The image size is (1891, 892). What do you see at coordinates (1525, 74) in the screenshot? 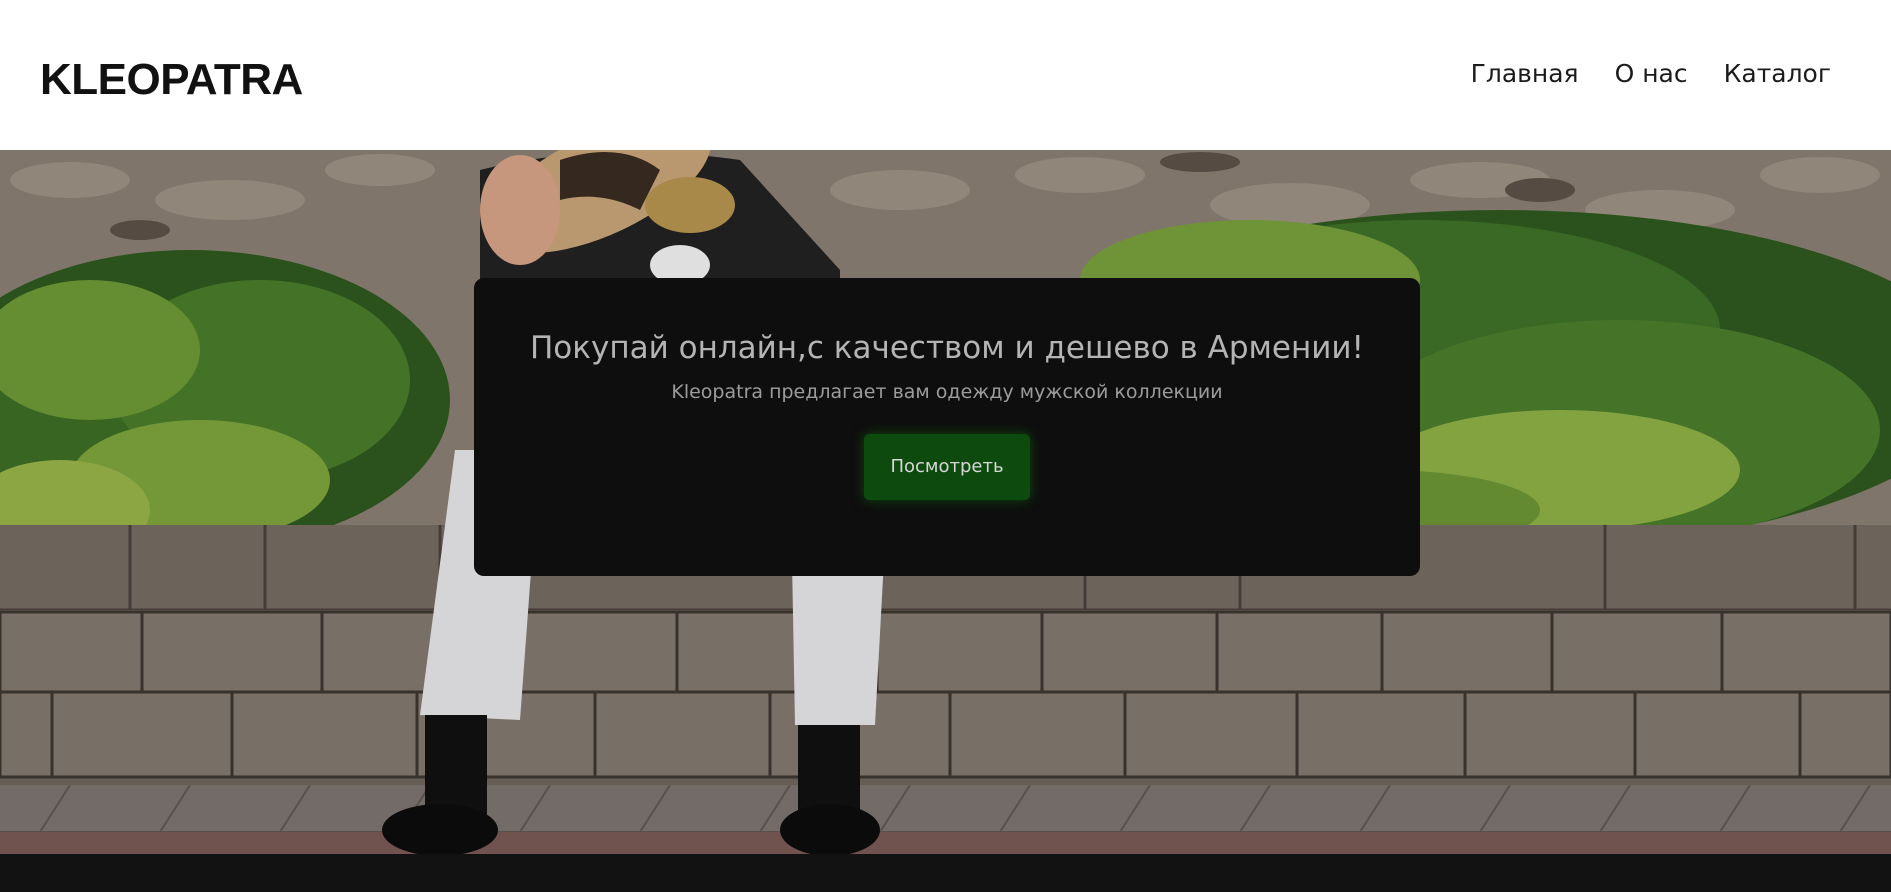
I see `nav-link-home: Главная` at bounding box center [1525, 74].